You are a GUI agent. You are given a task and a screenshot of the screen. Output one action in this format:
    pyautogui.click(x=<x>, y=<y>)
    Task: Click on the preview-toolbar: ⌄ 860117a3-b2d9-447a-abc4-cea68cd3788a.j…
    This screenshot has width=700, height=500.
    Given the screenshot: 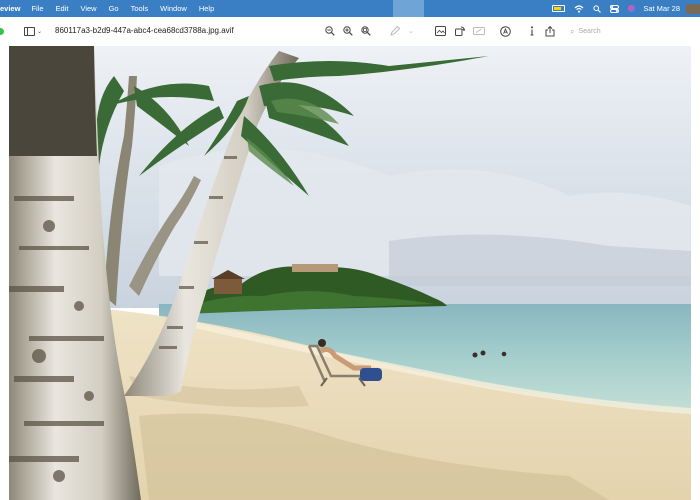 What is the action you would take?
    pyautogui.click(x=350, y=32)
    